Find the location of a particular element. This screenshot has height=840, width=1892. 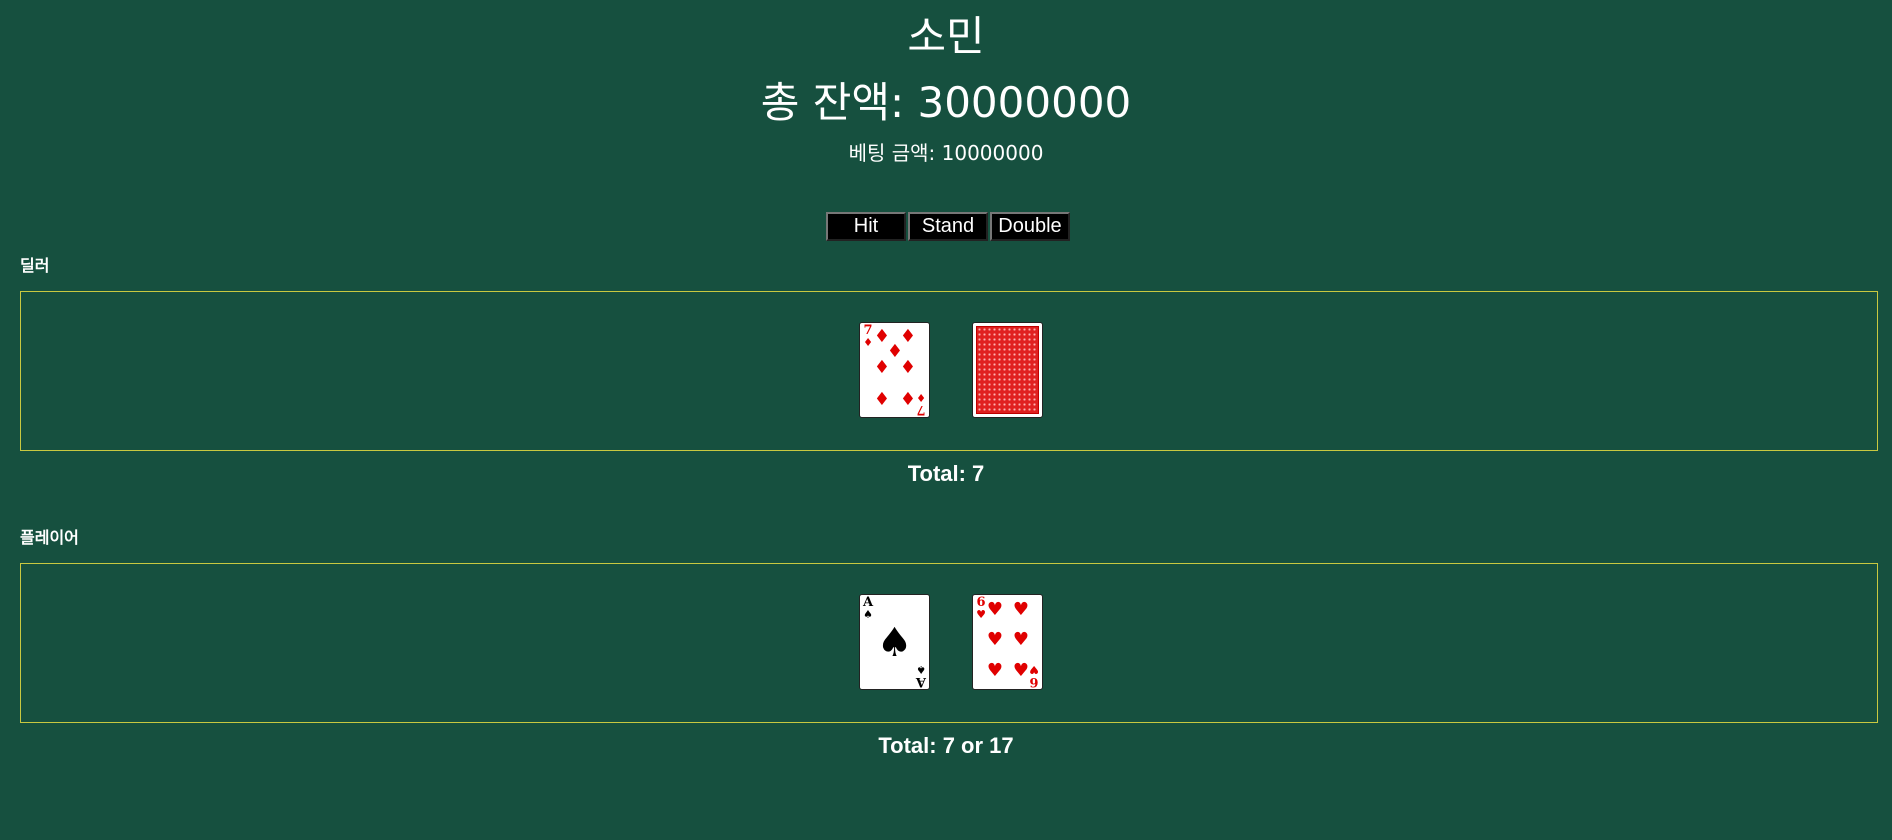

double-button: Double is located at coordinates (1030, 226).